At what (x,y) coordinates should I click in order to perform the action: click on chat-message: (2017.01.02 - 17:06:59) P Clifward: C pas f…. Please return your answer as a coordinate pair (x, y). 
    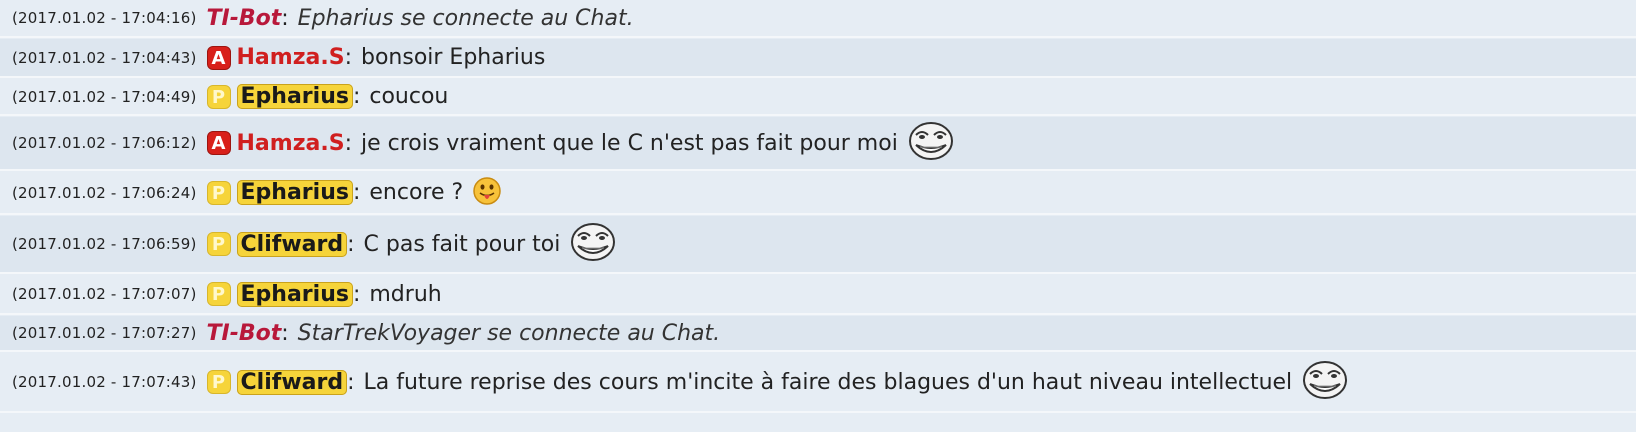
    Looking at the image, I should click on (818, 245).